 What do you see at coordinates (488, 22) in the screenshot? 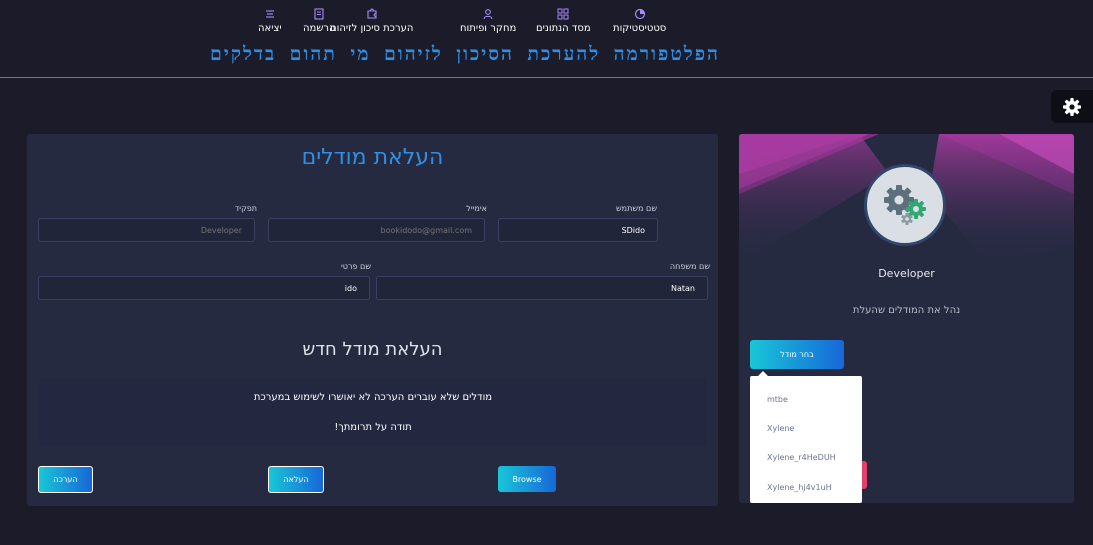
I see `nav-item-research: מחקר ופיתוח` at bounding box center [488, 22].